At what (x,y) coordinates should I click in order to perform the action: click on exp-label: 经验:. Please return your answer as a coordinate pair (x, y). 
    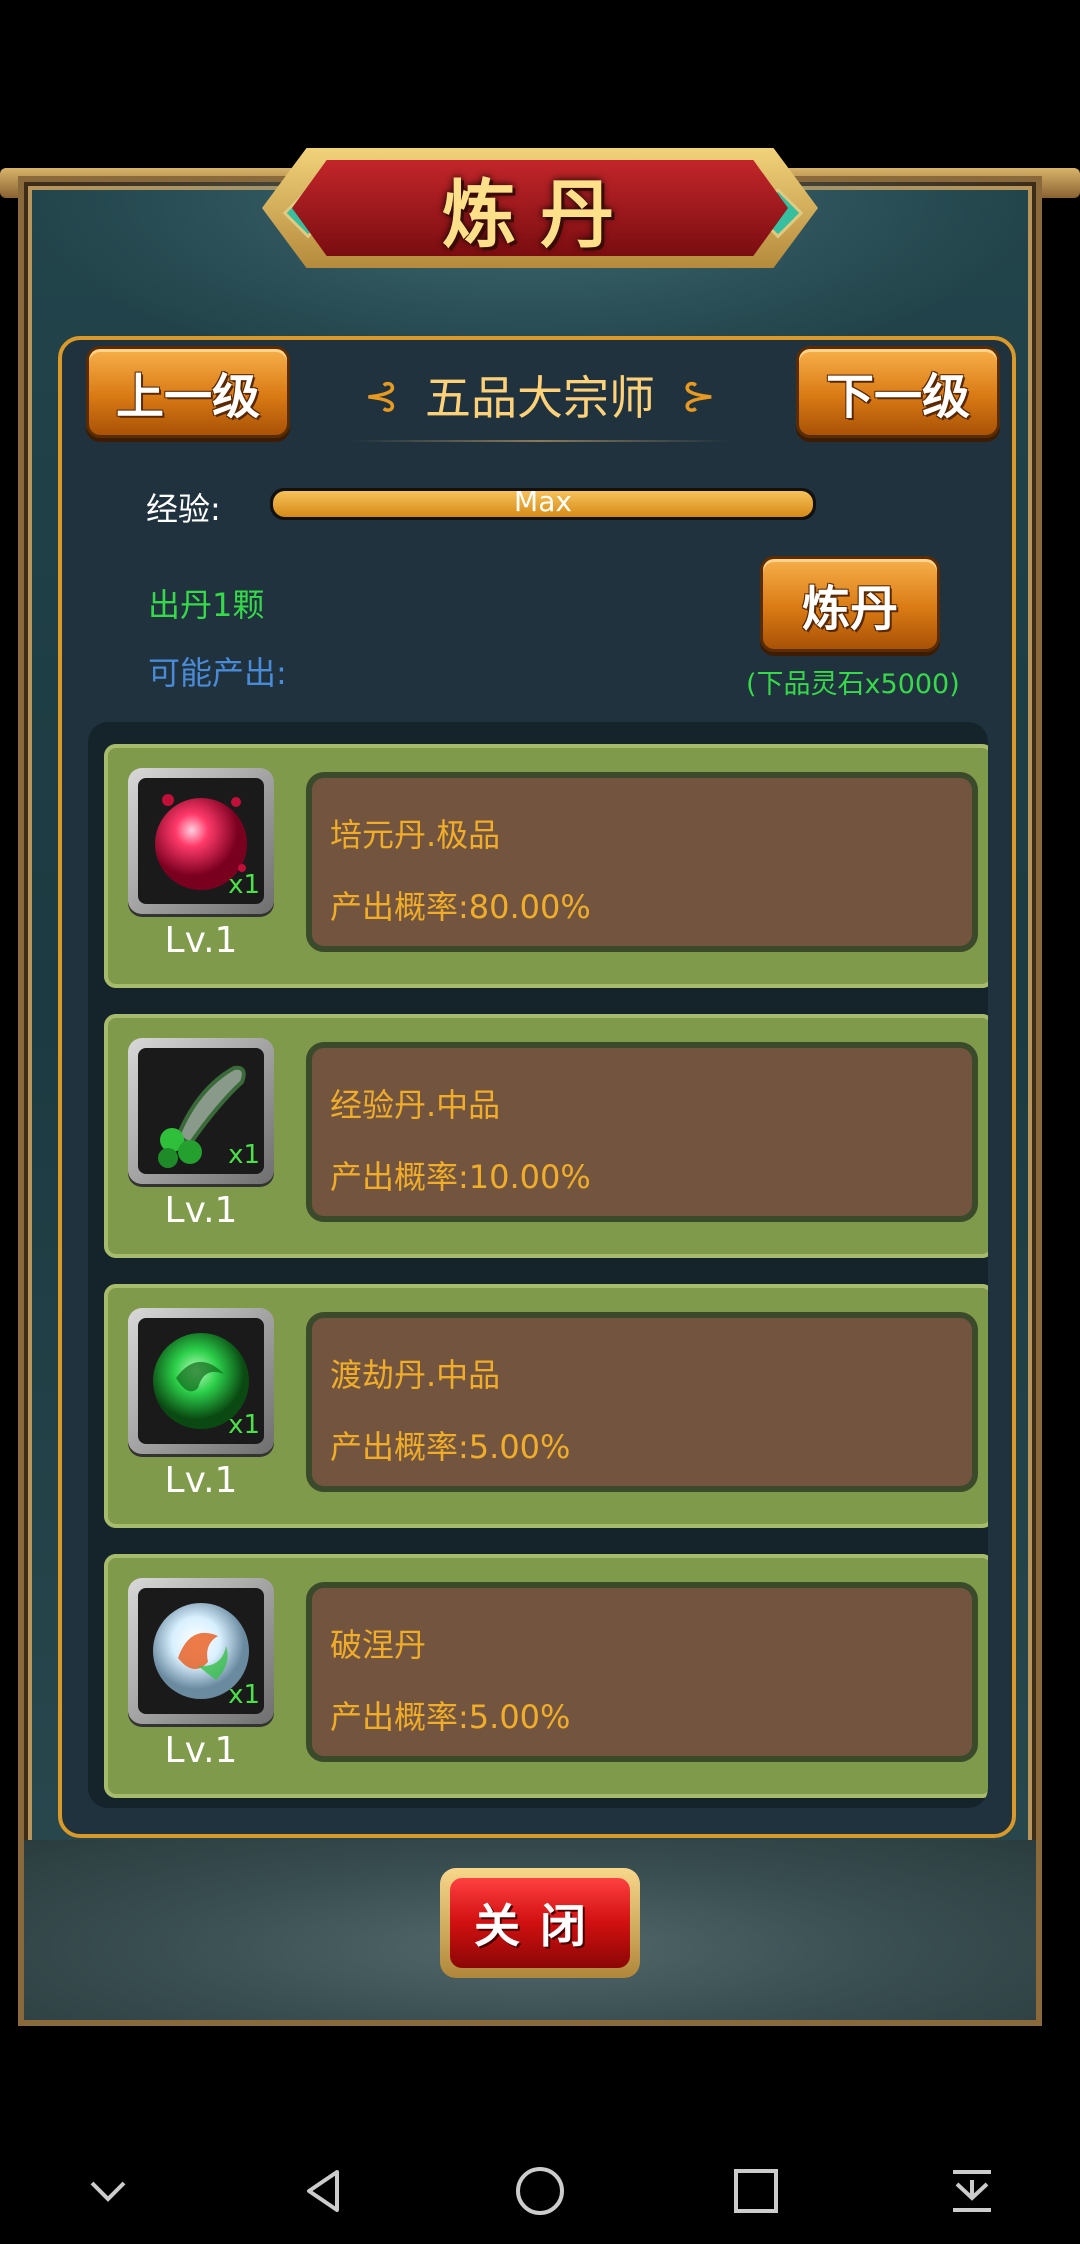
    Looking at the image, I should click on (183, 509).